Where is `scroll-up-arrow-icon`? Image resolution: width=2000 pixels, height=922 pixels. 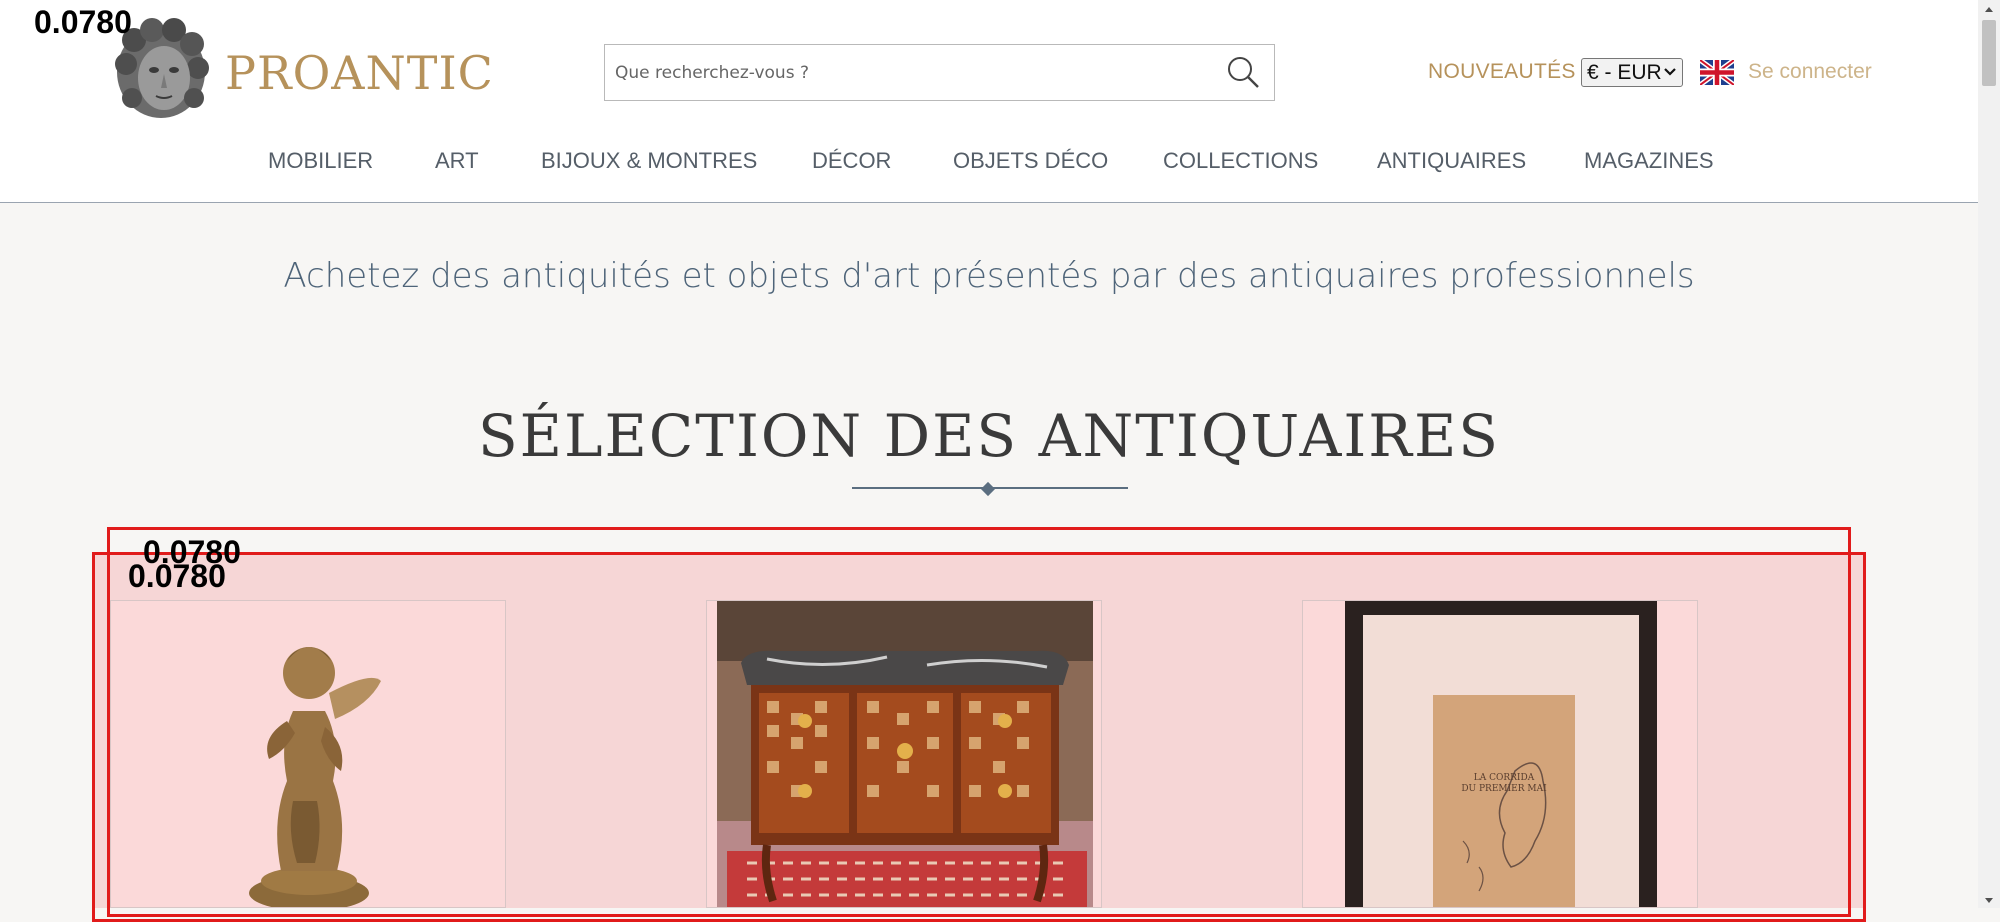 scroll-up-arrow-icon is located at coordinates (1989, 9).